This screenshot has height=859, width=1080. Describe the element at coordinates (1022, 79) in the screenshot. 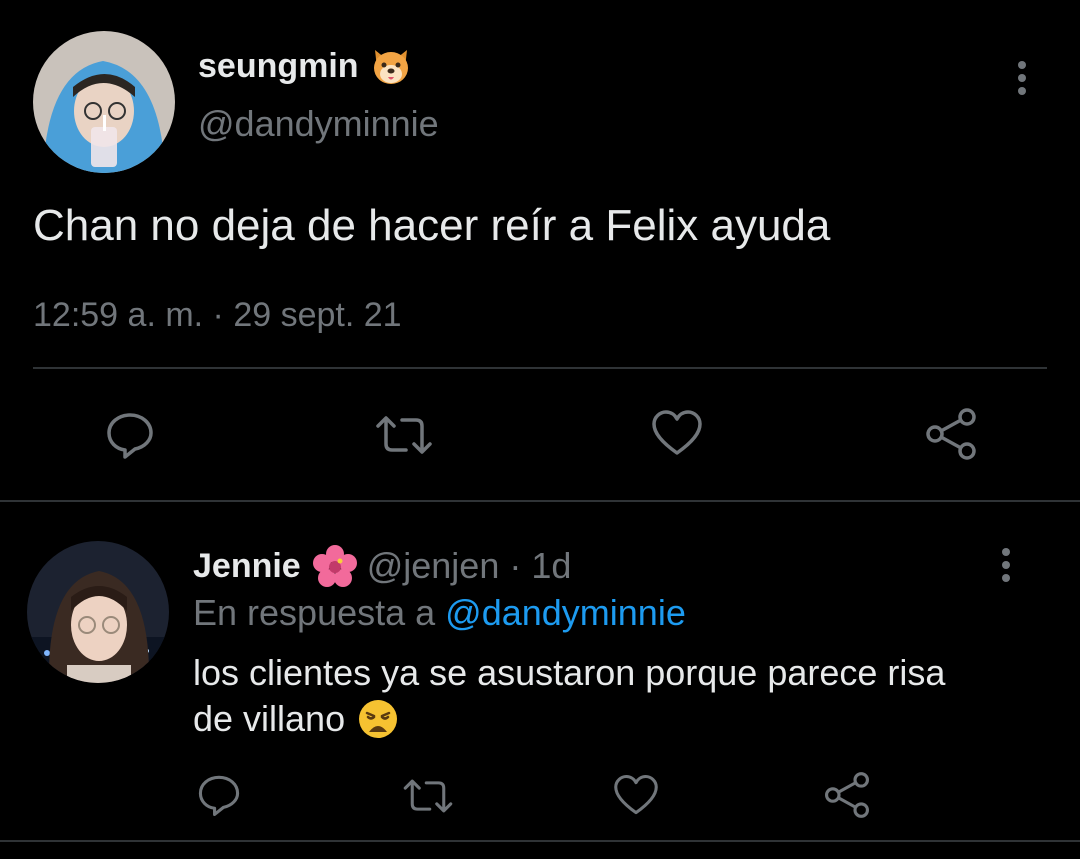

I see `more-options-icon` at that location.